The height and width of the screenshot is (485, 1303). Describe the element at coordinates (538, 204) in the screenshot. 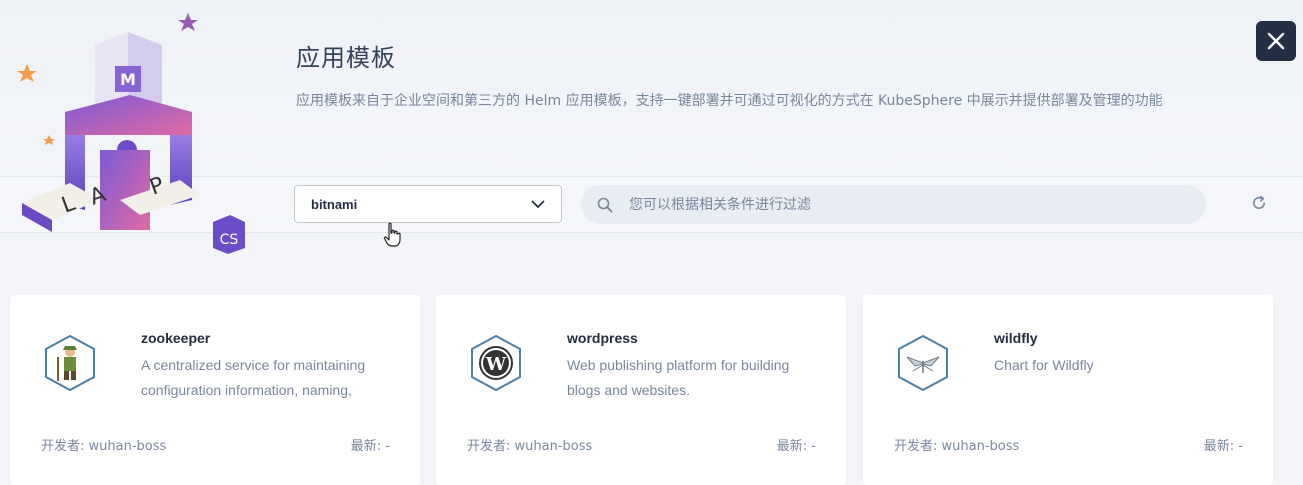

I see `chevron-down-icon` at that location.